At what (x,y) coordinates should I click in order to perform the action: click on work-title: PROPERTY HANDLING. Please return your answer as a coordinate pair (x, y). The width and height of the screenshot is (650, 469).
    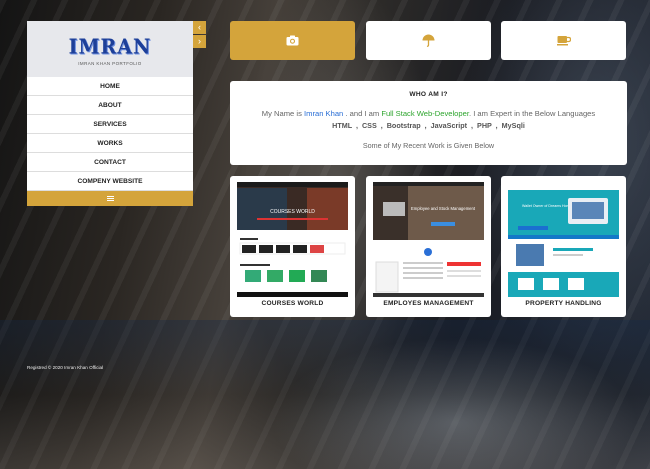
    Looking at the image, I should click on (563, 303).